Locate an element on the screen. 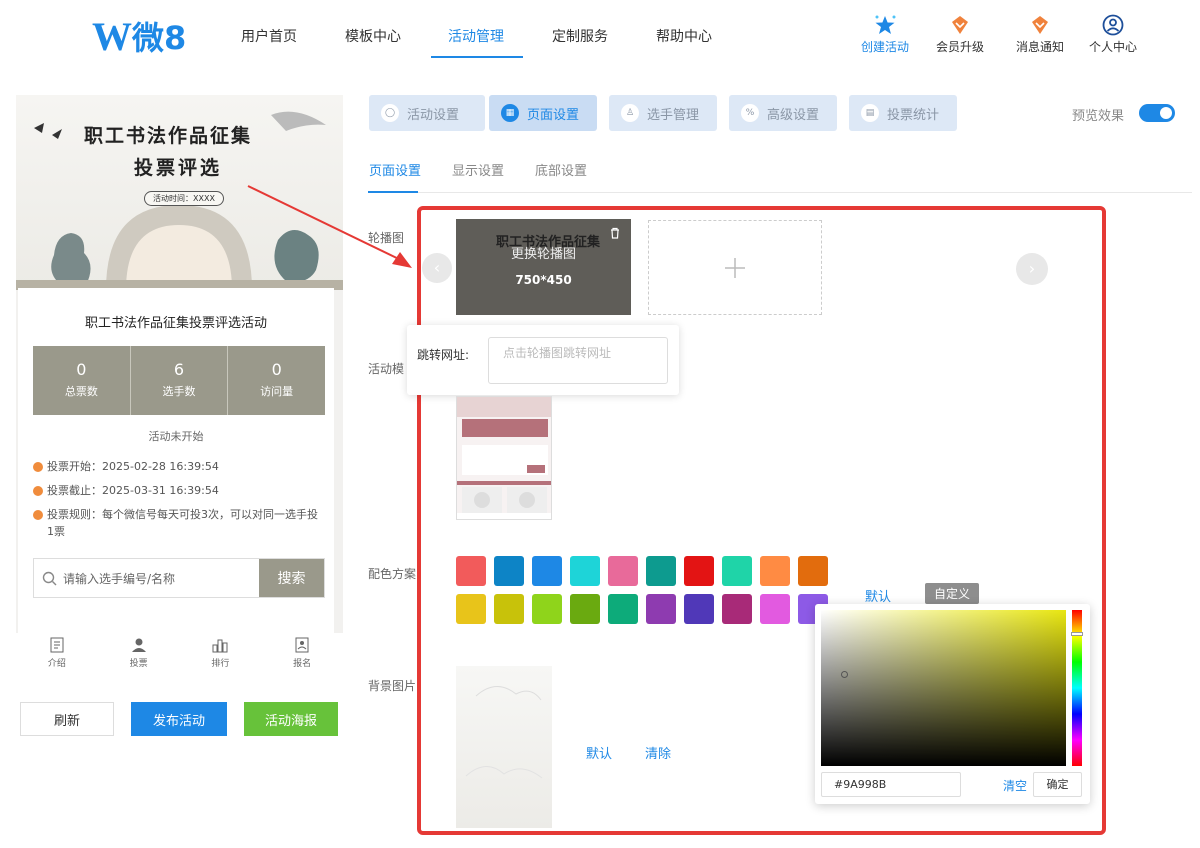 The height and width of the screenshot is (848, 1200). member-upgrade-button: 会员升级 is located at coordinates (960, 34).